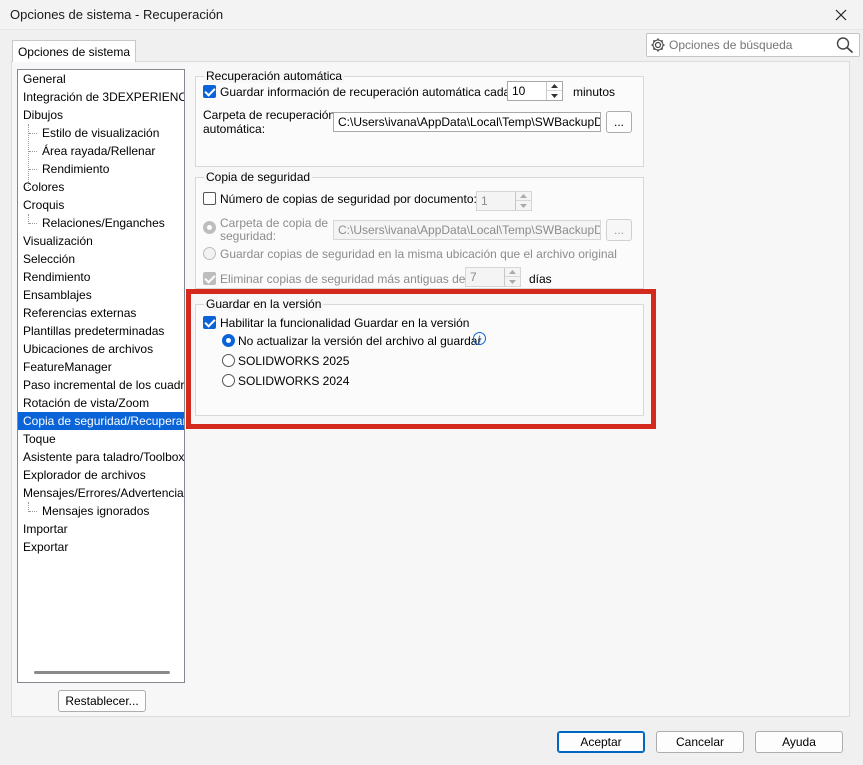 The image size is (863, 765). I want to click on tree-item: Croquis, so click(43, 205).